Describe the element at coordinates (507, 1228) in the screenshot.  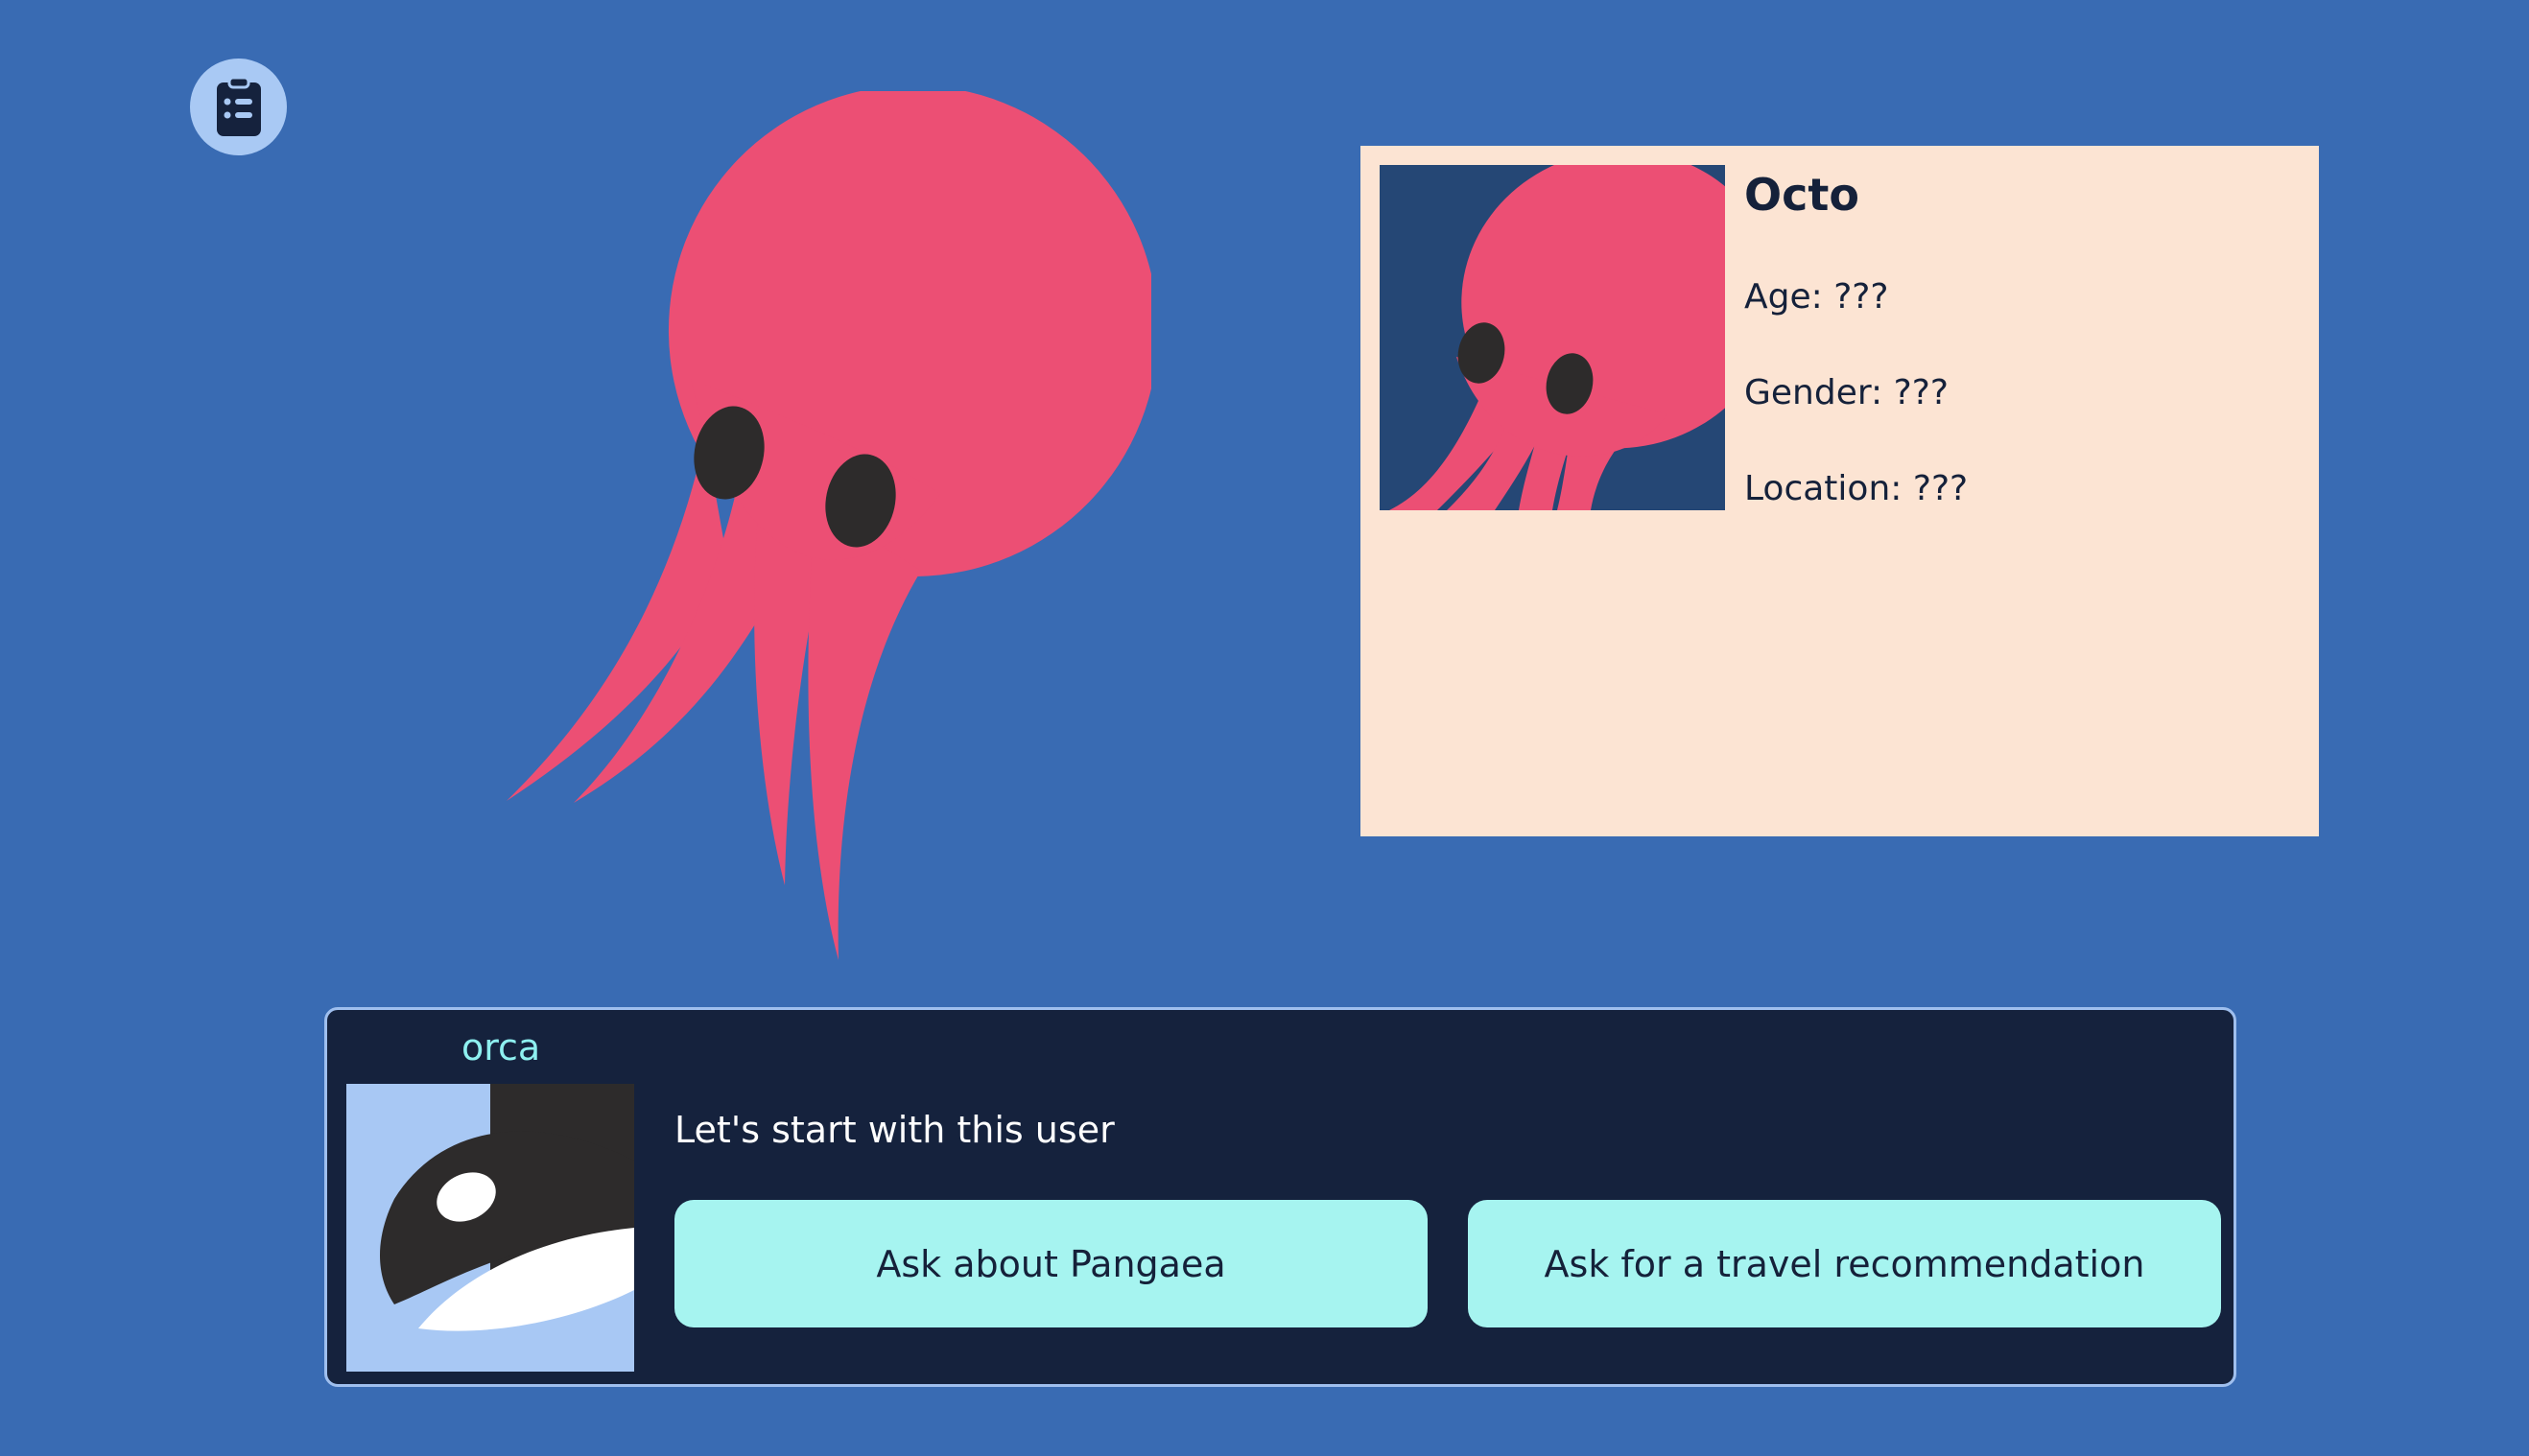
I see `orca-avatar` at that location.